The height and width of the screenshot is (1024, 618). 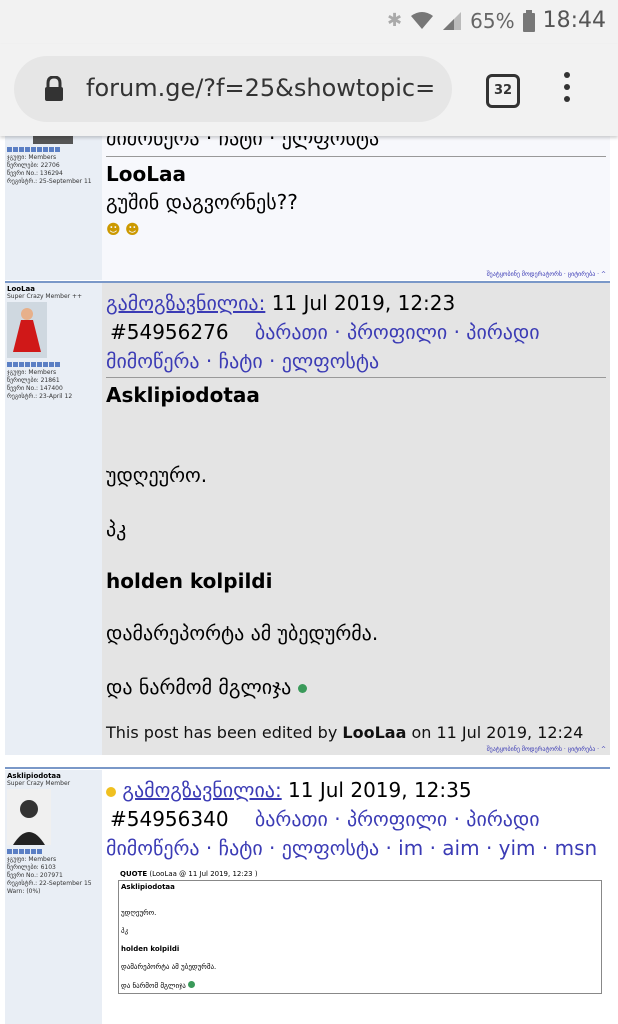 What do you see at coordinates (169, 819) in the screenshot?
I see `post-id-link: #54956340` at bounding box center [169, 819].